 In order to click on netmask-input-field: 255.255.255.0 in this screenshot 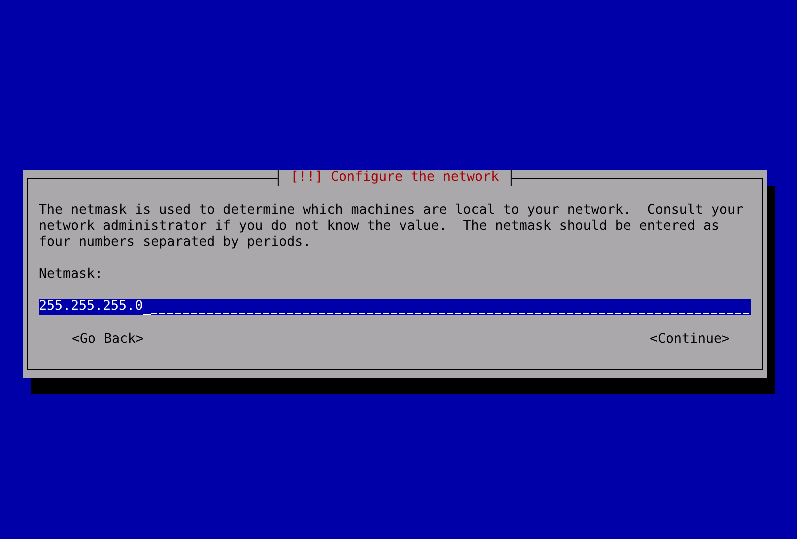, I will do `click(395, 307)`.